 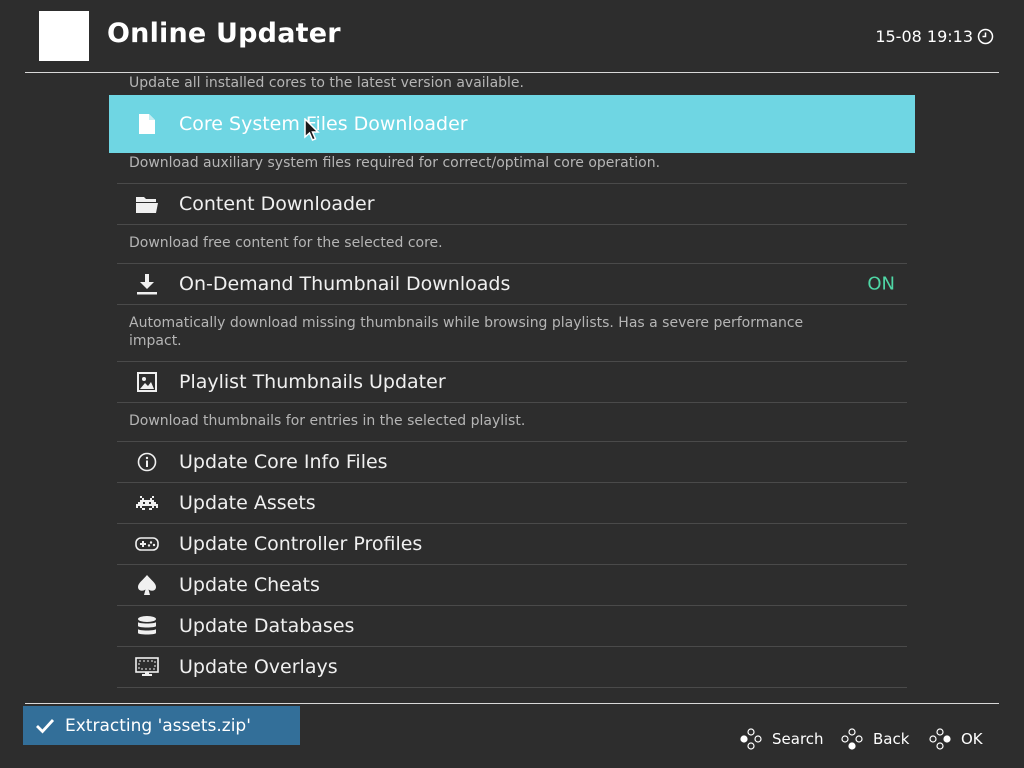 What do you see at coordinates (249, 585) in the screenshot?
I see `menu-item-label: Update Cheats` at bounding box center [249, 585].